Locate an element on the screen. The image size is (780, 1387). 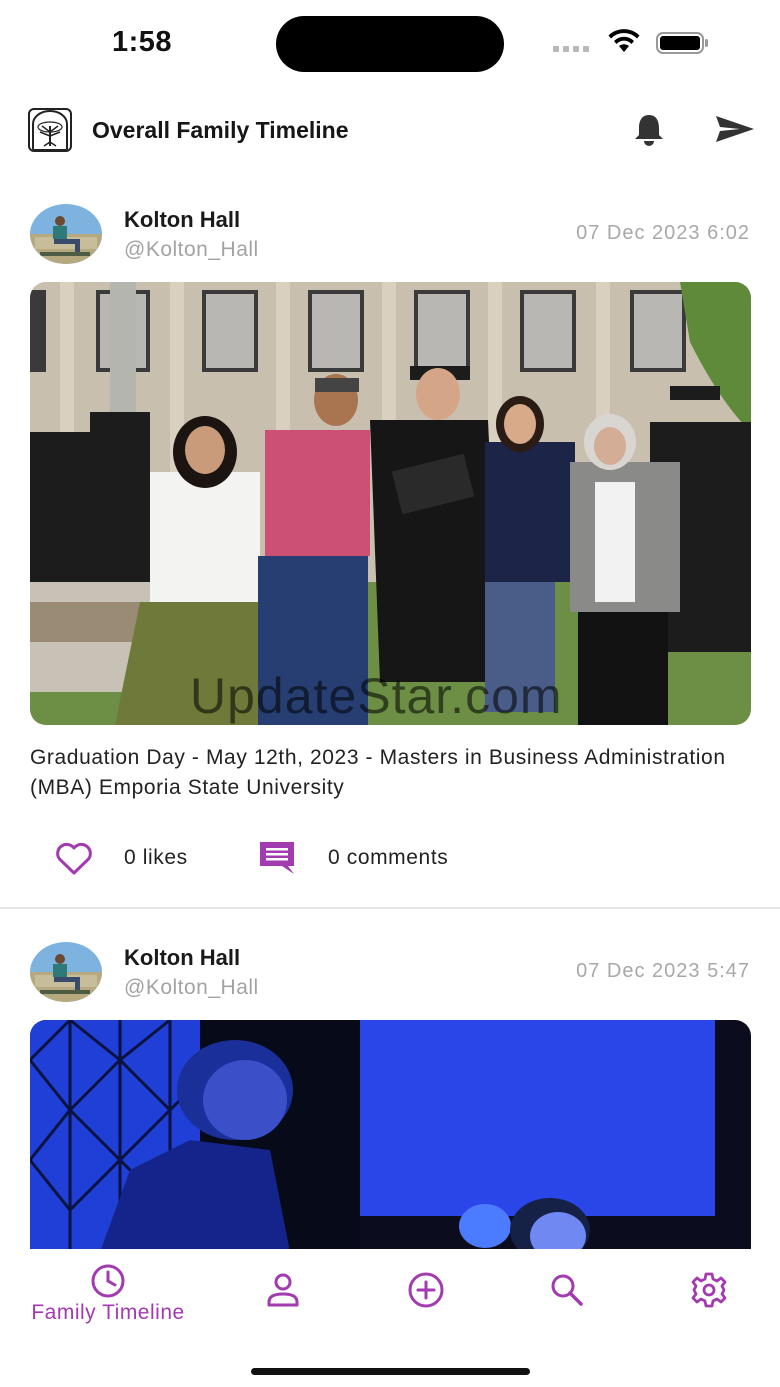
tab-settings is located at coordinates (709, 1290).